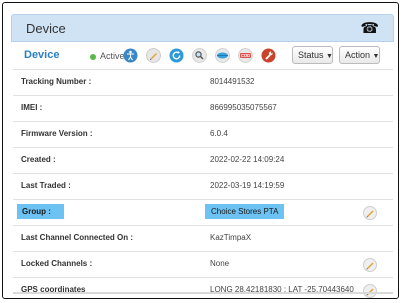  I want to click on group-value: Choice Stores PTA, so click(245, 211).